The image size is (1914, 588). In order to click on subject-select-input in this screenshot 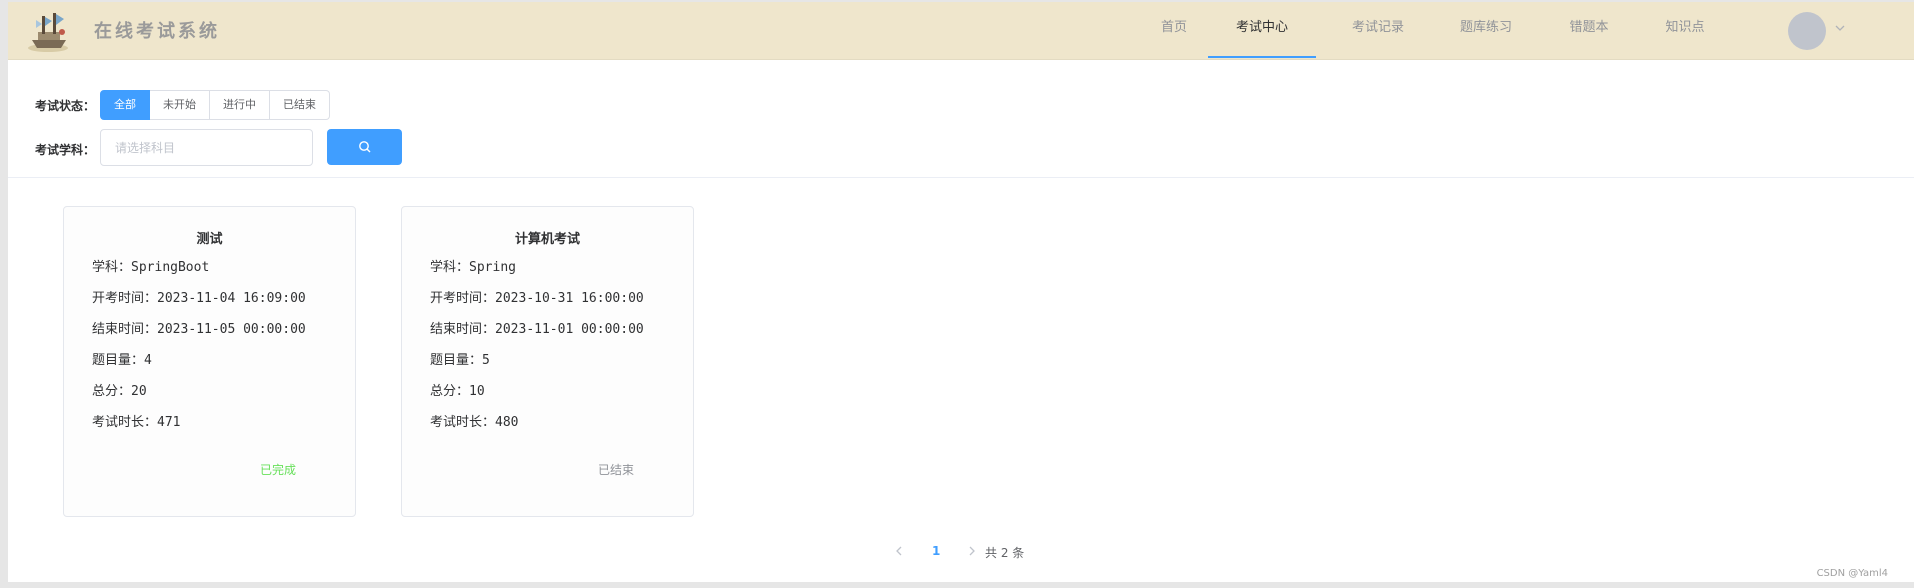, I will do `click(206, 147)`.